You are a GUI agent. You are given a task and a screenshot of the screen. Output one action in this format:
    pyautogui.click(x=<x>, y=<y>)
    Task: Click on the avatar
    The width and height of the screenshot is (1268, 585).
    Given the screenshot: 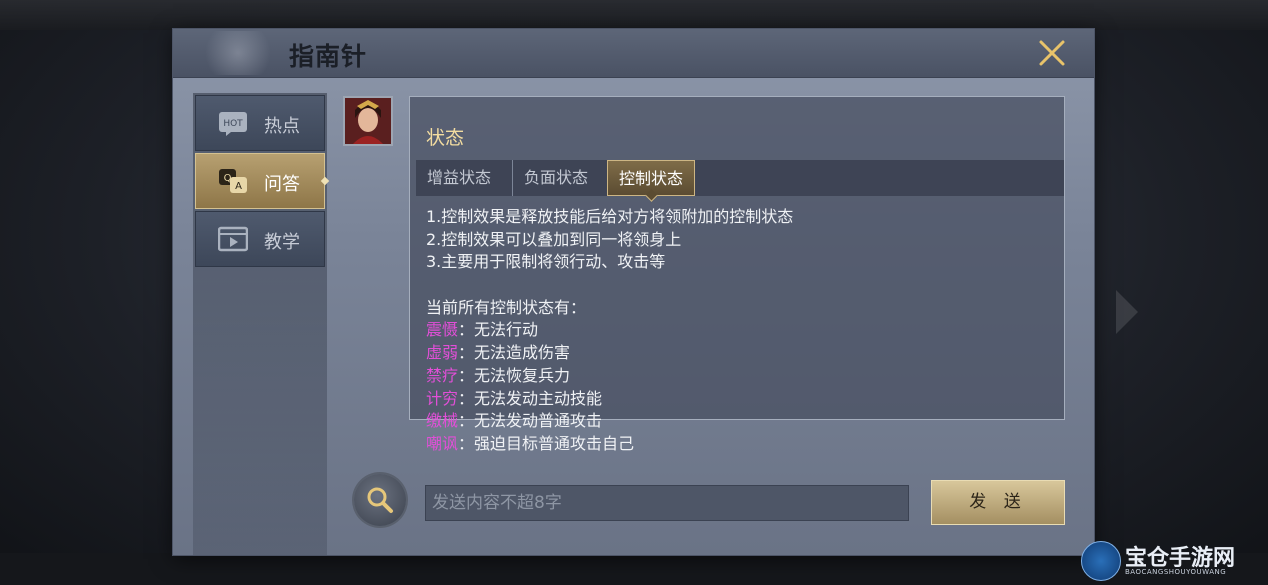 What is the action you would take?
    pyautogui.click(x=368, y=121)
    